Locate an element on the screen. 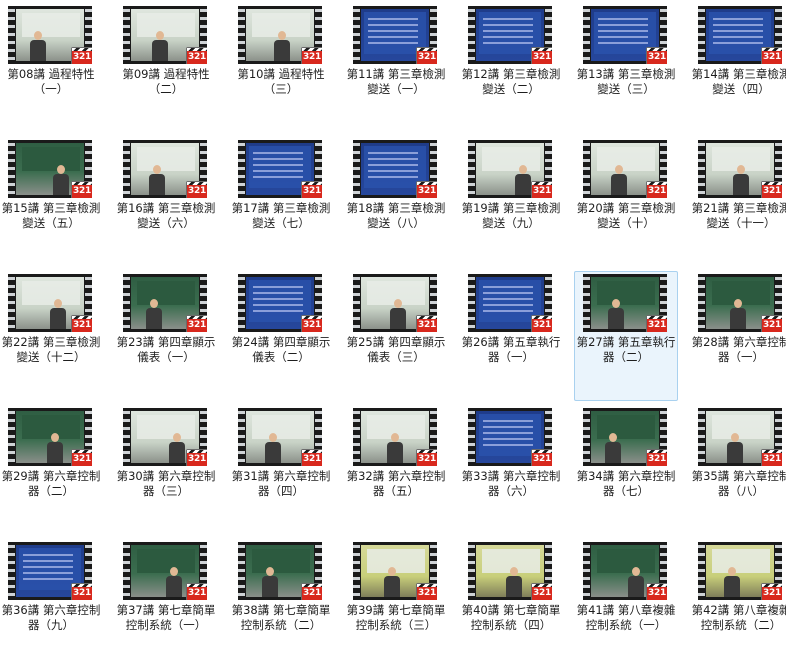 Image resolution: width=786 pixels, height=652 pixels. video-file-item: 321 第25講 第四章顯示儀表（三） is located at coordinates (396, 319).